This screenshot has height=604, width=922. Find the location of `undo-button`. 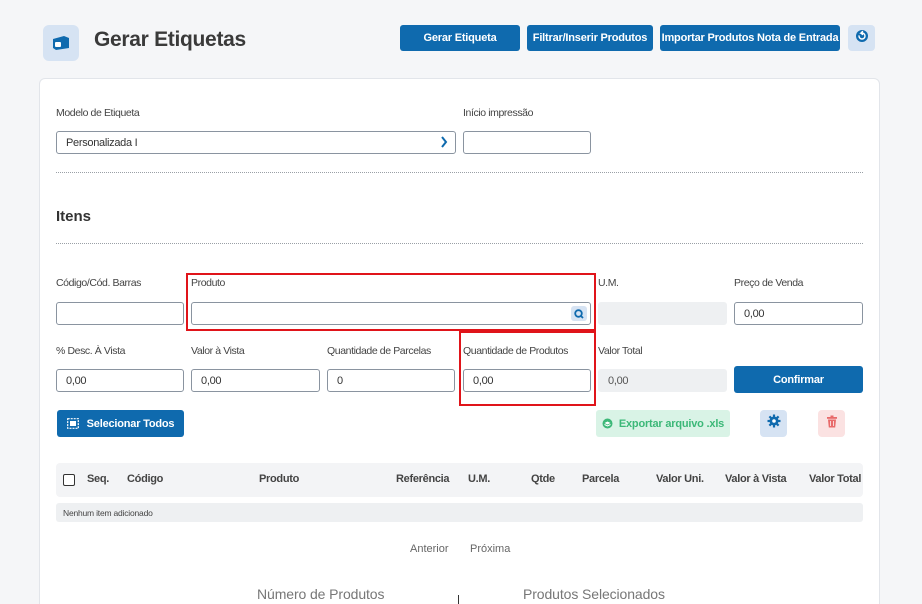

undo-button is located at coordinates (861, 38).